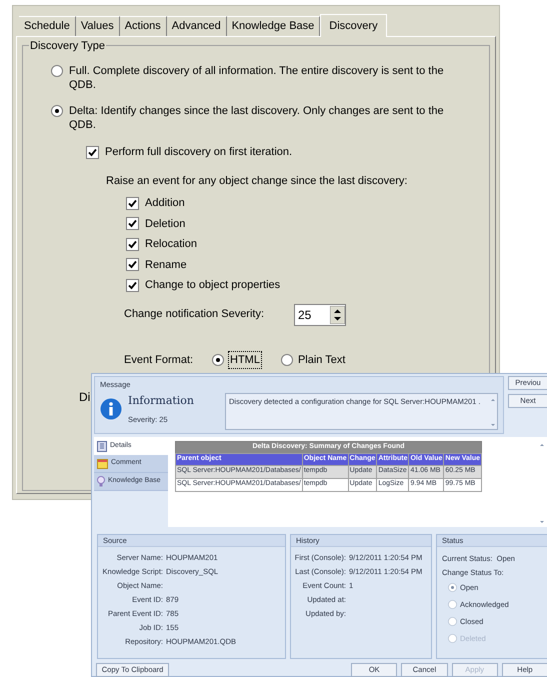 The image size is (547, 677). What do you see at coordinates (337, 315) in the screenshot?
I see `spinner-arrows-icon` at bounding box center [337, 315].